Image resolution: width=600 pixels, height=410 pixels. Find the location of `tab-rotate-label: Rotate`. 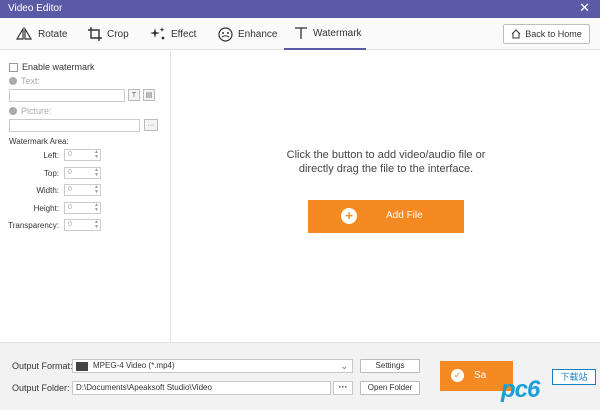

tab-rotate-label: Rotate is located at coordinates (53, 34).